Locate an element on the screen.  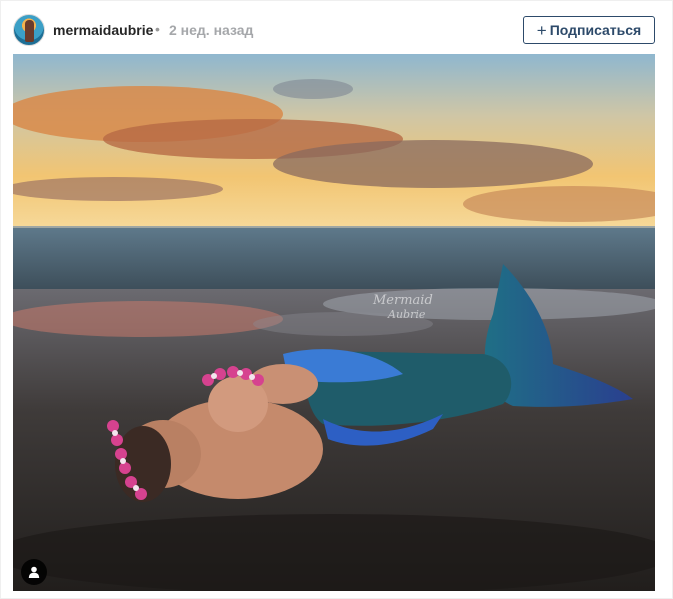
user-tag-button is located at coordinates (34, 572).